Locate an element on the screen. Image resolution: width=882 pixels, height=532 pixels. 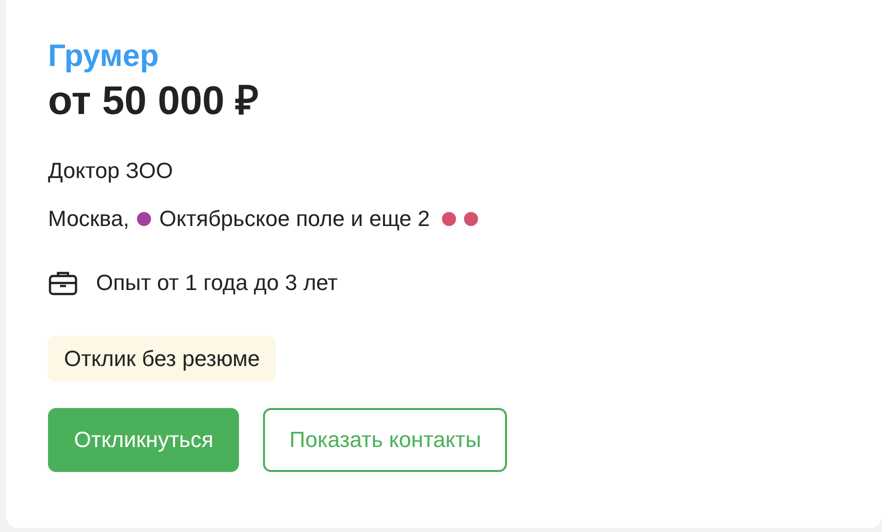
experience: Опыт от 1 года до 3 лет is located at coordinates (217, 283).